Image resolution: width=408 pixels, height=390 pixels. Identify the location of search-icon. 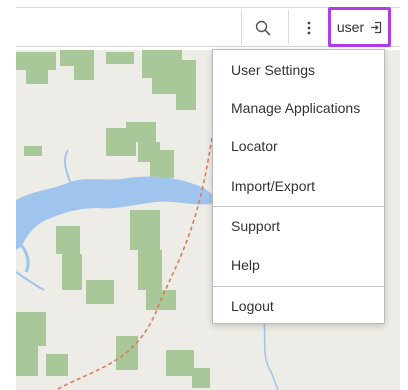
(263, 27).